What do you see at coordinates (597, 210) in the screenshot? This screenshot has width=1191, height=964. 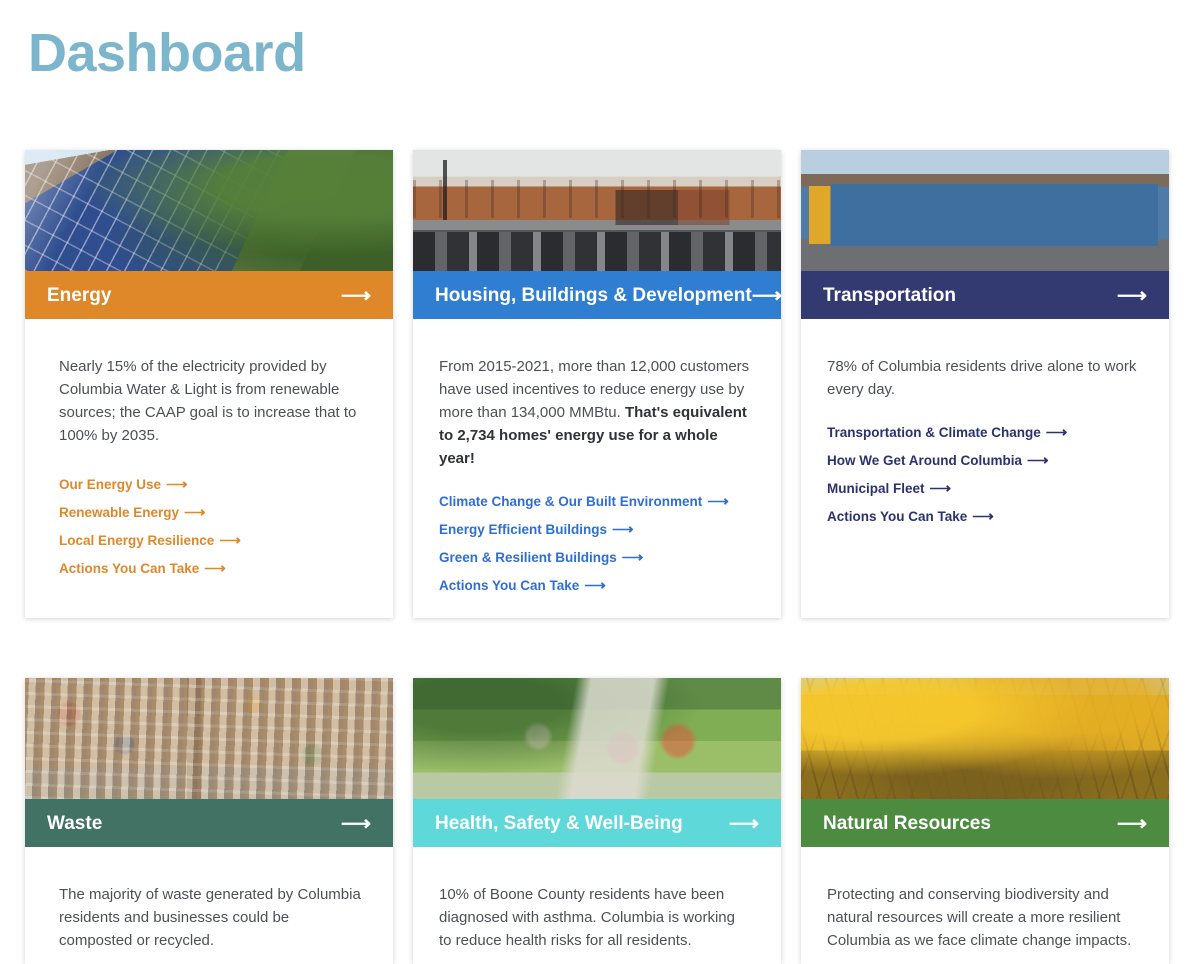 I see `housing-photo` at bounding box center [597, 210].